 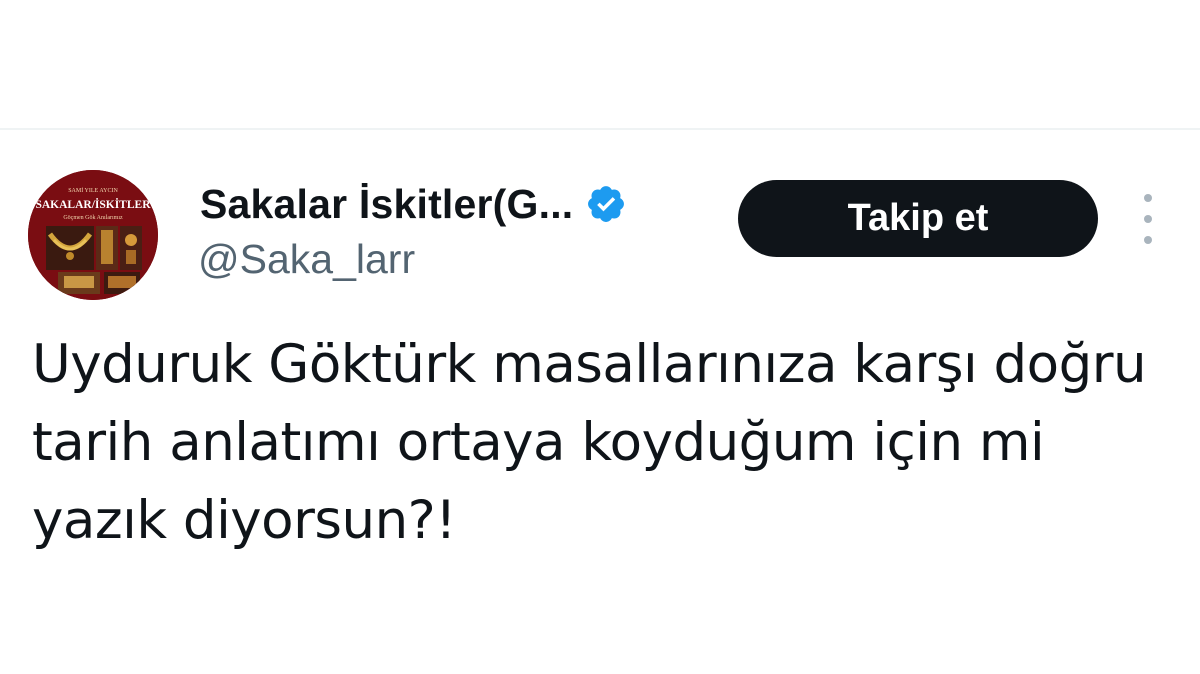 I want to click on avatar-caption-sub: Göçmen Gök Anılarımız, so click(x=93, y=218).